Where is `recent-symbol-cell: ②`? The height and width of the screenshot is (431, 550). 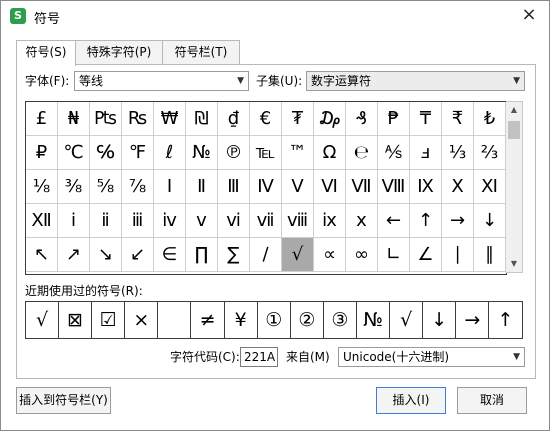 recent-symbol-cell: ② is located at coordinates (307, 320).